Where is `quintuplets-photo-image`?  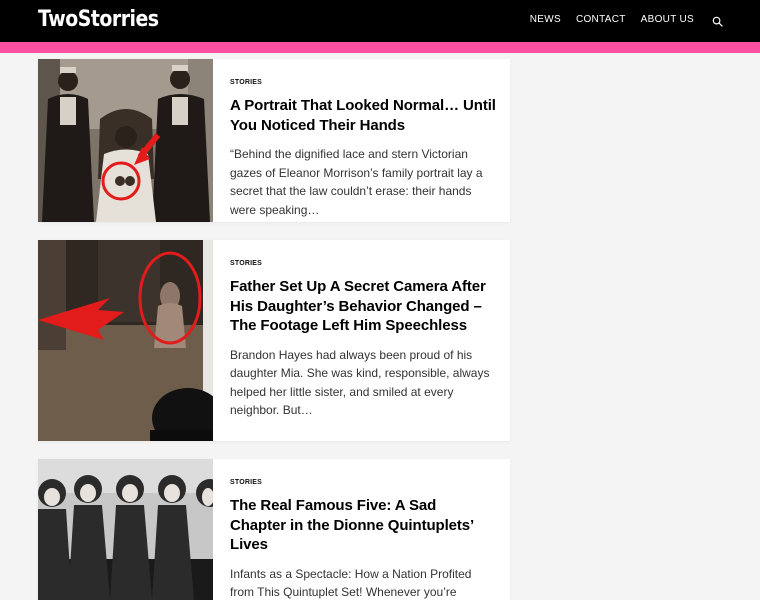
quintuplets-photo-image is located at coordinates (125, 529).